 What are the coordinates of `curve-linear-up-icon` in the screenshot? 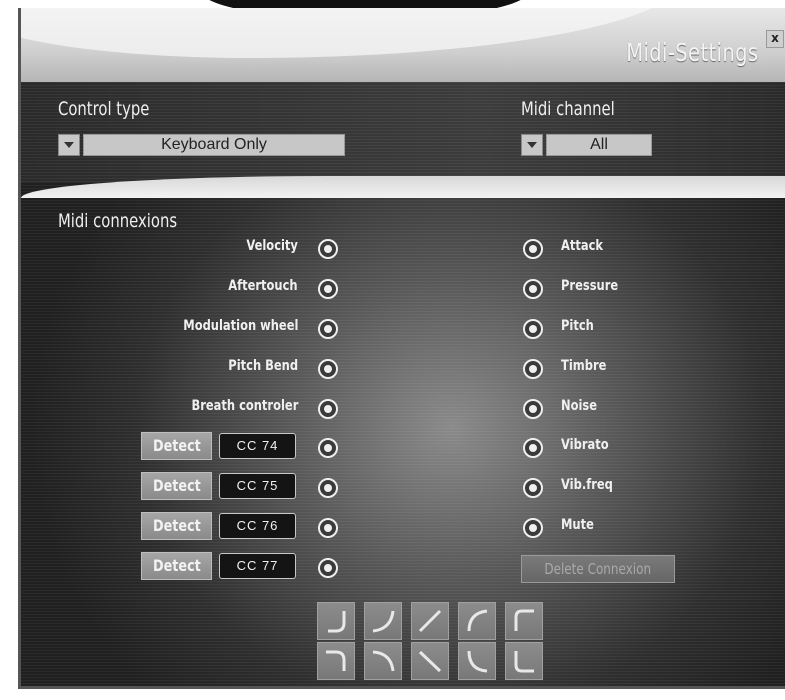 It's located at (430, 621).